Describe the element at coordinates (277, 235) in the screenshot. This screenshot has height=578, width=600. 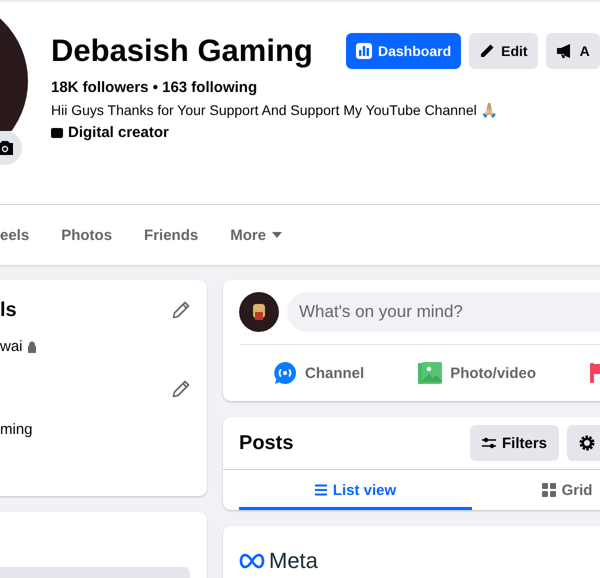
I see `caret-icon` at that location.